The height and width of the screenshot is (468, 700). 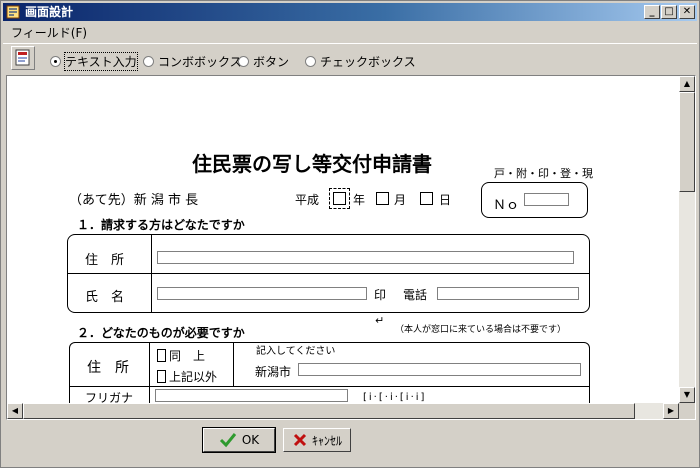 I want to click on layout-tool-button, so click(x=23, y=58).